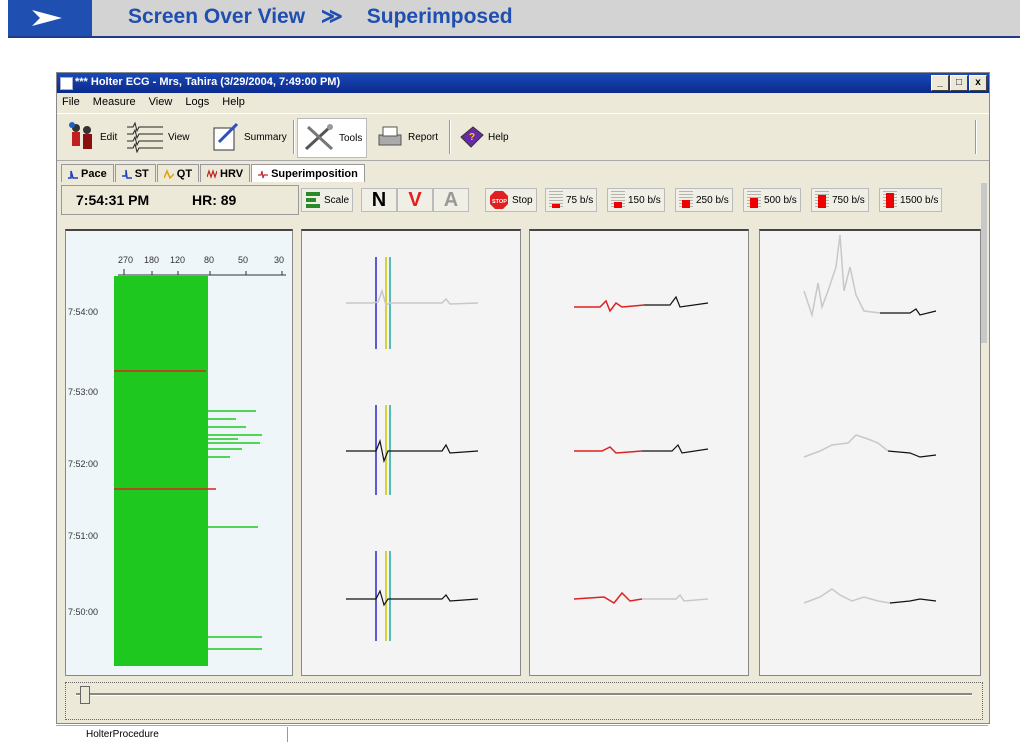  Describe the element at coordinates (327, 200) in the screenshot. I see `scale-button: Scale` at that location.